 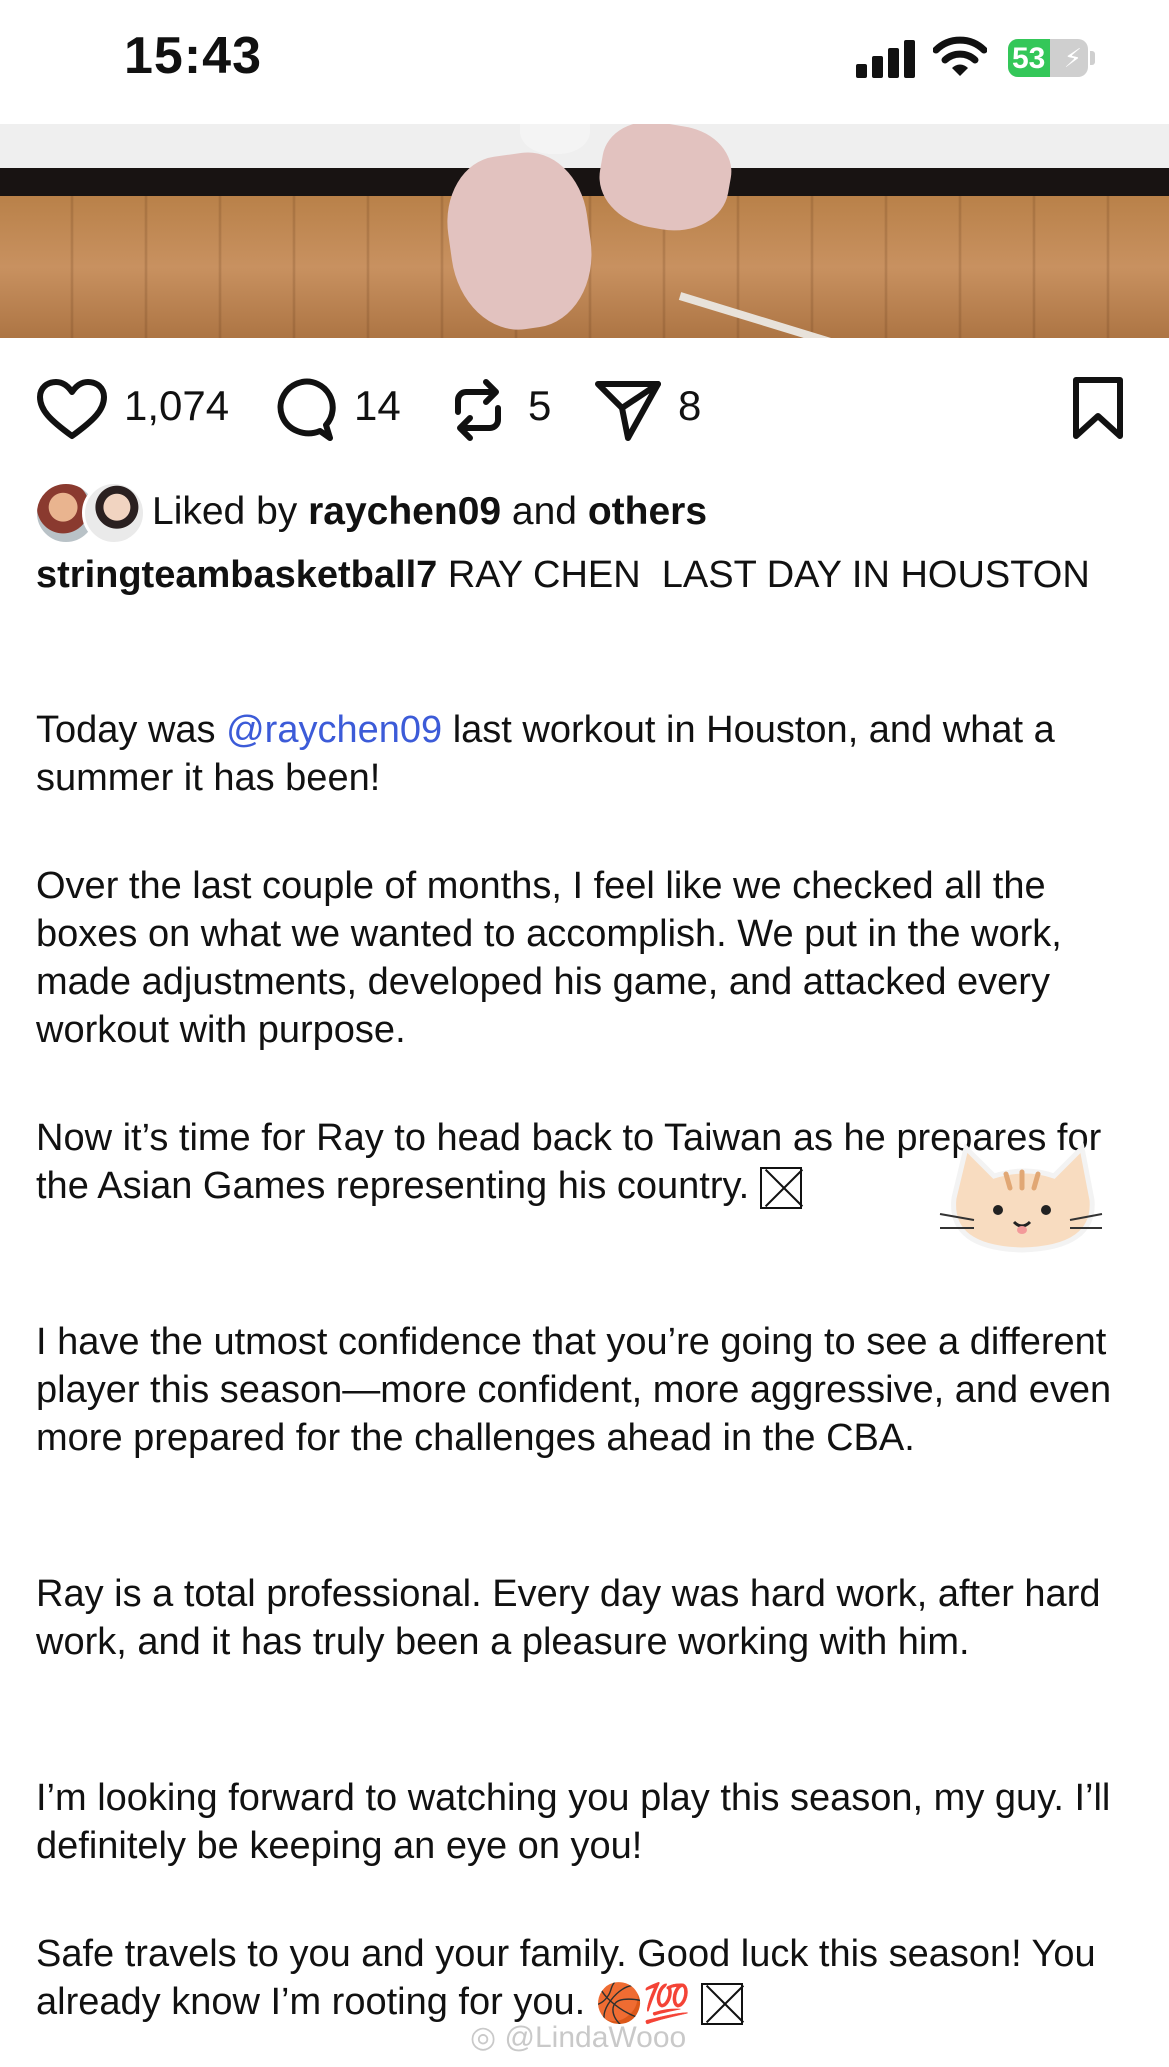 What do you see at coordinates (193, 56) in the screenshot?
I see `status-time: 15:43` at bounding box center [193, 56].